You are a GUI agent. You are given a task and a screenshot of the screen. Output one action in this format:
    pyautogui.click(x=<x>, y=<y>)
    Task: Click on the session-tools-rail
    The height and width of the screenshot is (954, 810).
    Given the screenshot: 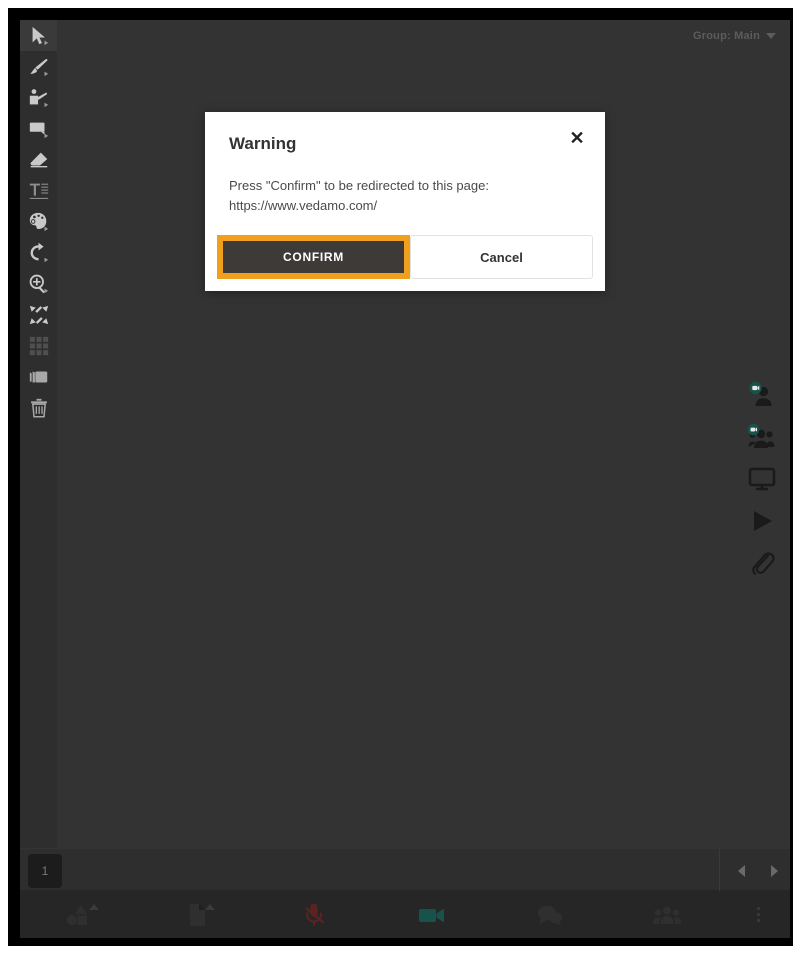 What is the action you would take?
    pyautogui.click(x=762, y=479)
    